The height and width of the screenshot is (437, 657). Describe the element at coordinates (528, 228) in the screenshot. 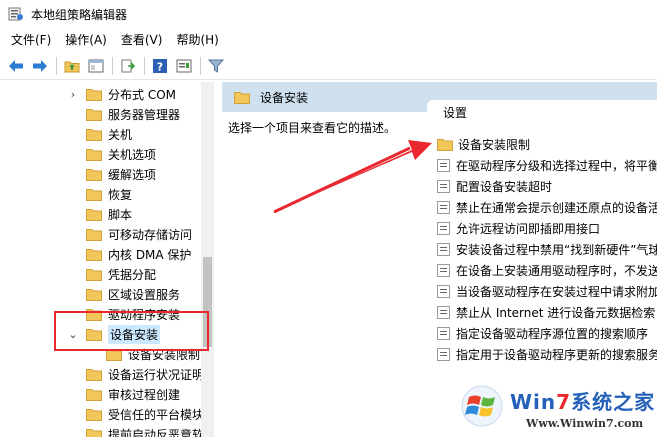

I see `list-item-label: 允许远程访问即插即用接口` at that location.